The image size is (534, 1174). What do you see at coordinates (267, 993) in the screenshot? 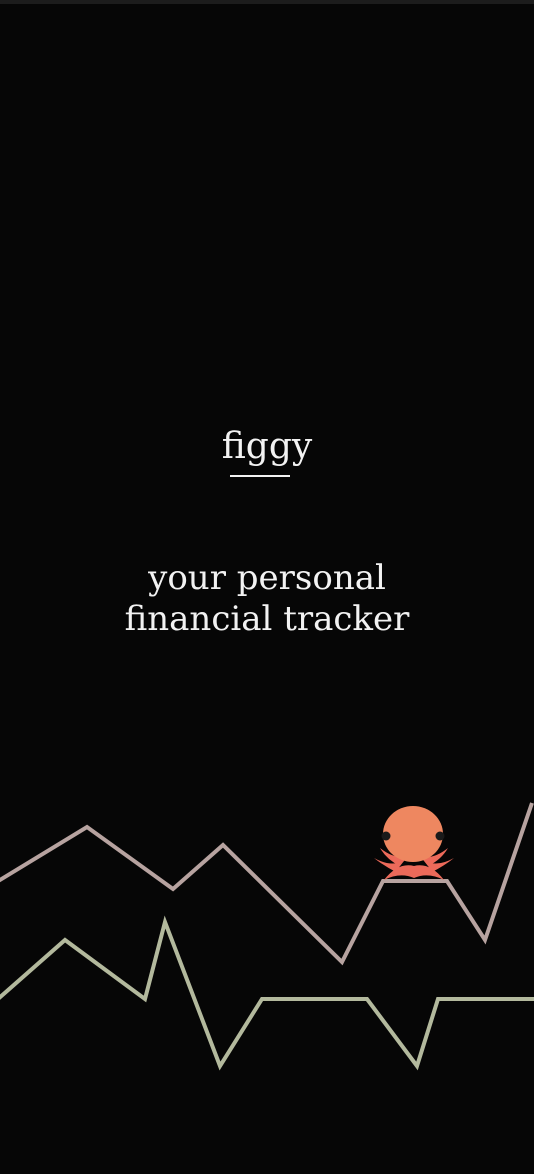
I see `decorative-line-lower` at bounding box center [267, 993].